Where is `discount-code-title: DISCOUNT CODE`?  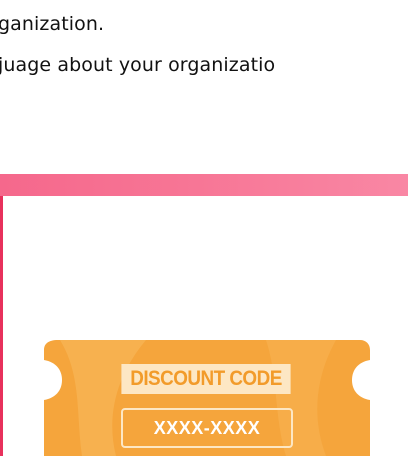 discount-code-title: DISCOUNT CODE is located at coordinates (206, 379).